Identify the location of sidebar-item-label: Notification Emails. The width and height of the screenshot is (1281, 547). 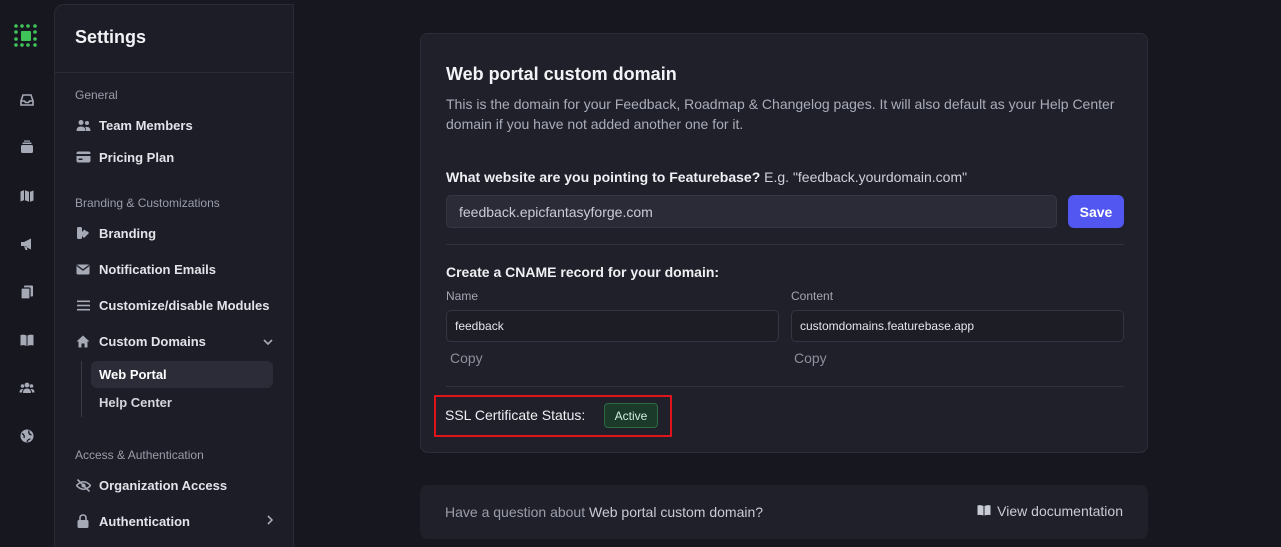
(158, 269).